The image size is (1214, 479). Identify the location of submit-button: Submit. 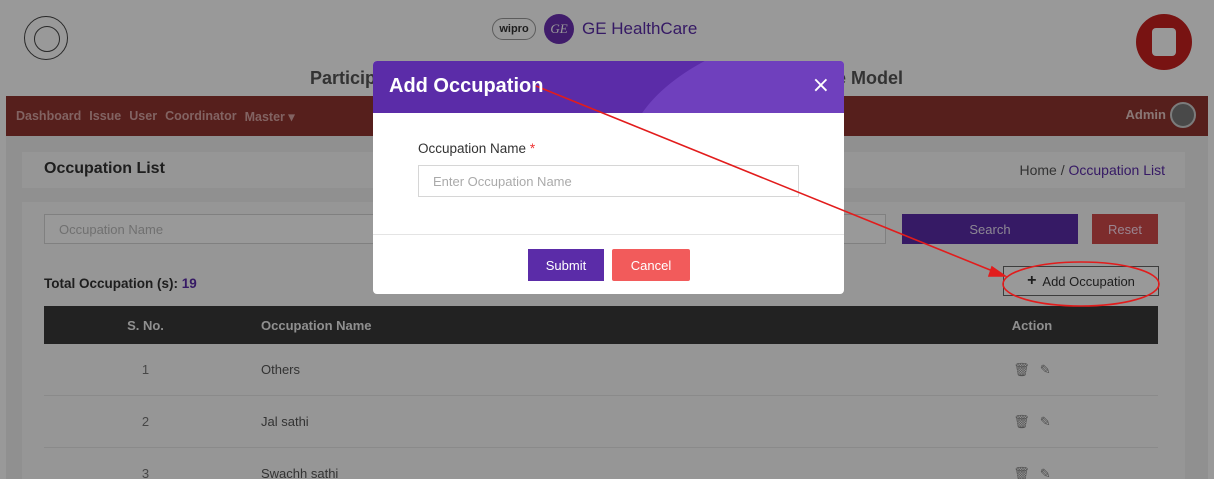
(566, 265).